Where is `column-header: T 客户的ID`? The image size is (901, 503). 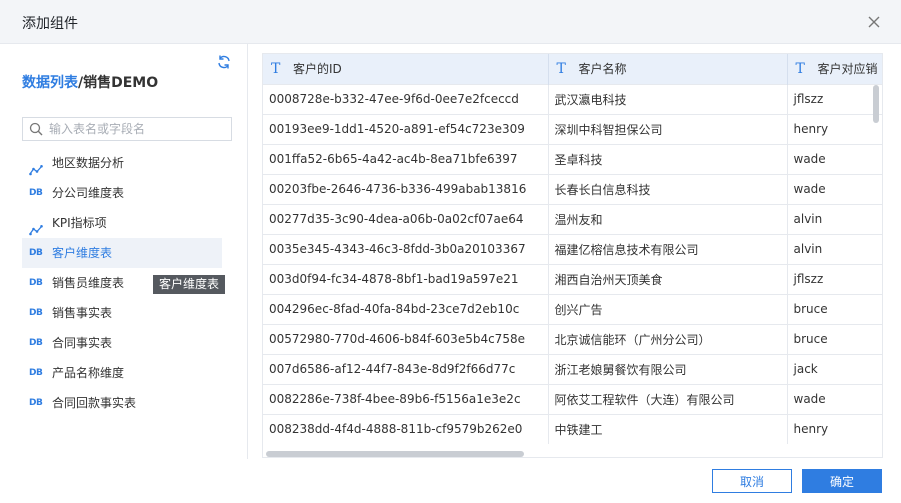
column-header: T 客户的ID is located at coordinates (406, 69).